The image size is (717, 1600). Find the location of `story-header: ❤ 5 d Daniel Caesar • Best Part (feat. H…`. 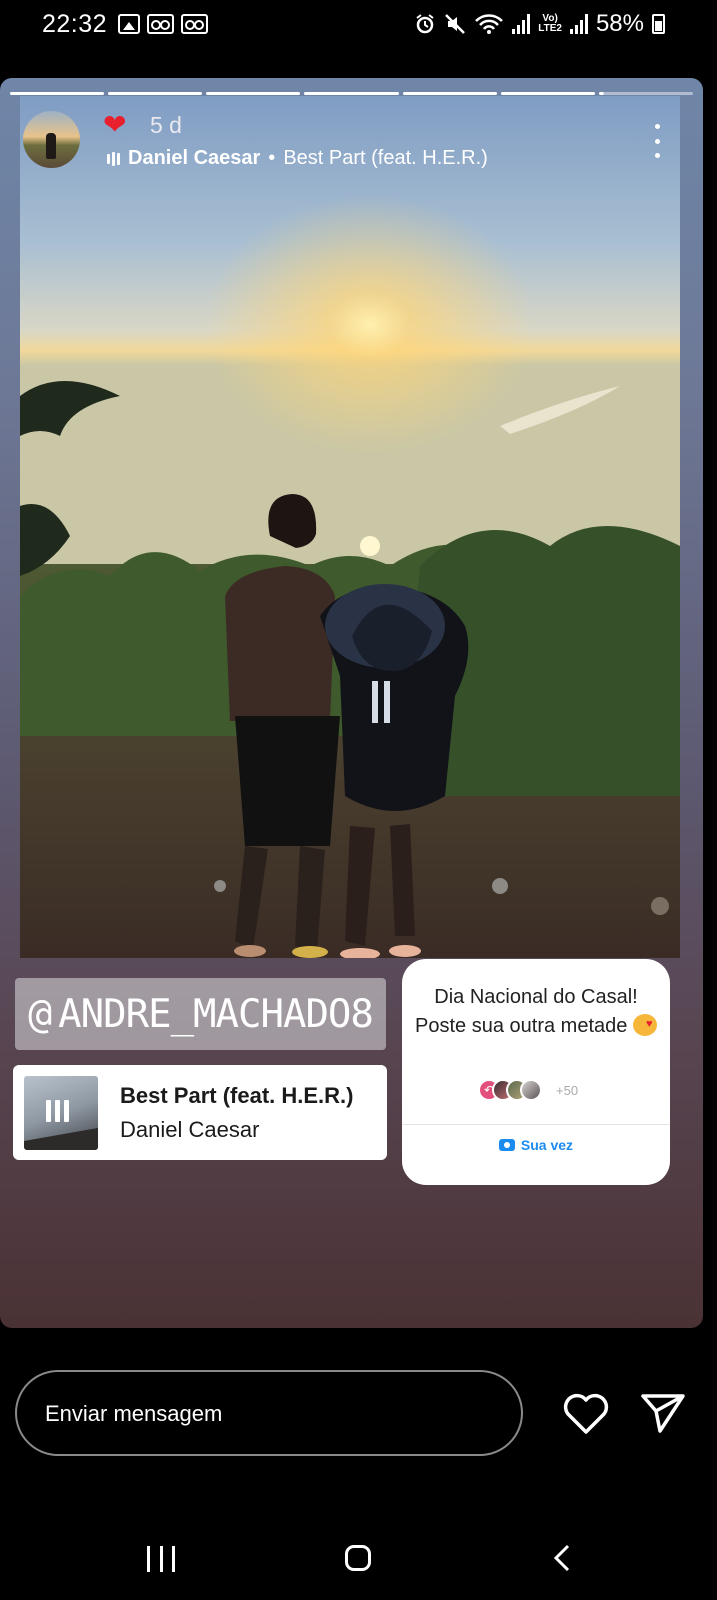

story-header: ❤ 5 d Daniel Caesar • Best Part (feat. H… is located at coordinates (351, 133).